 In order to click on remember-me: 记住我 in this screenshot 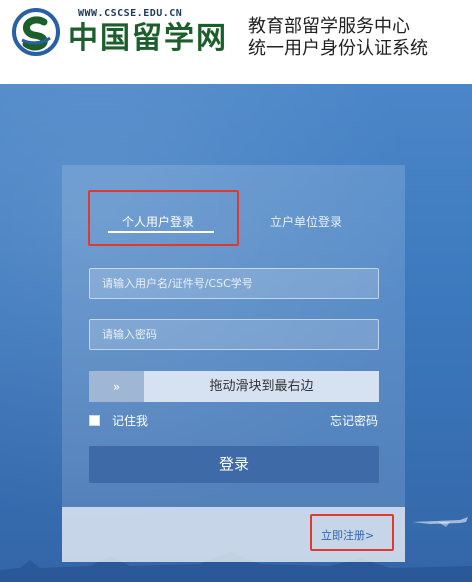, I will do `click(118, 420)`.